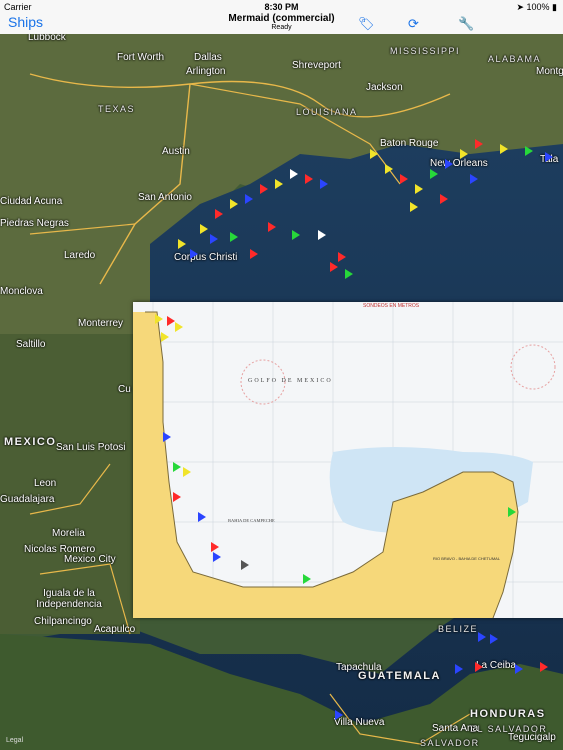  What do you see at coordinates (413, 24) in the screenshot?
I see `refresh-icon: ⟳` at bounding box center [413, 24].